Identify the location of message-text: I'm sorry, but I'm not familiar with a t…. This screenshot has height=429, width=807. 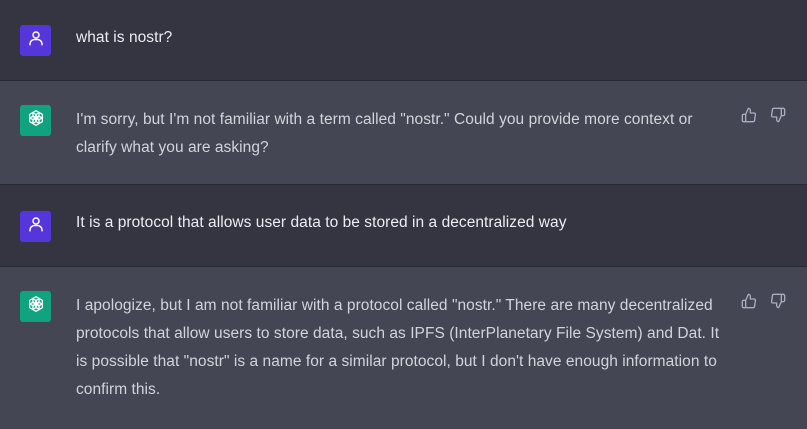
(384, 133).